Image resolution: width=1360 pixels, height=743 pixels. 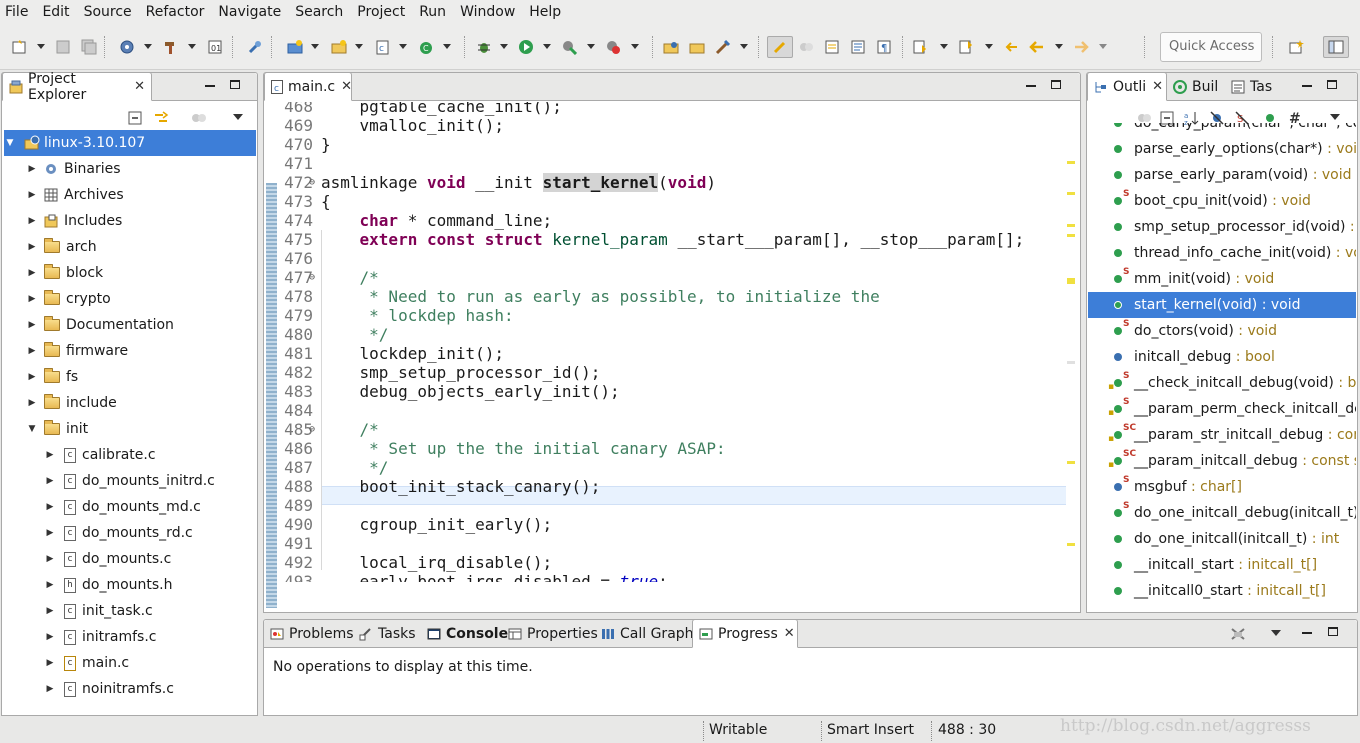 I want to click on previous-annotation-icon, so click(x=966, y=47).